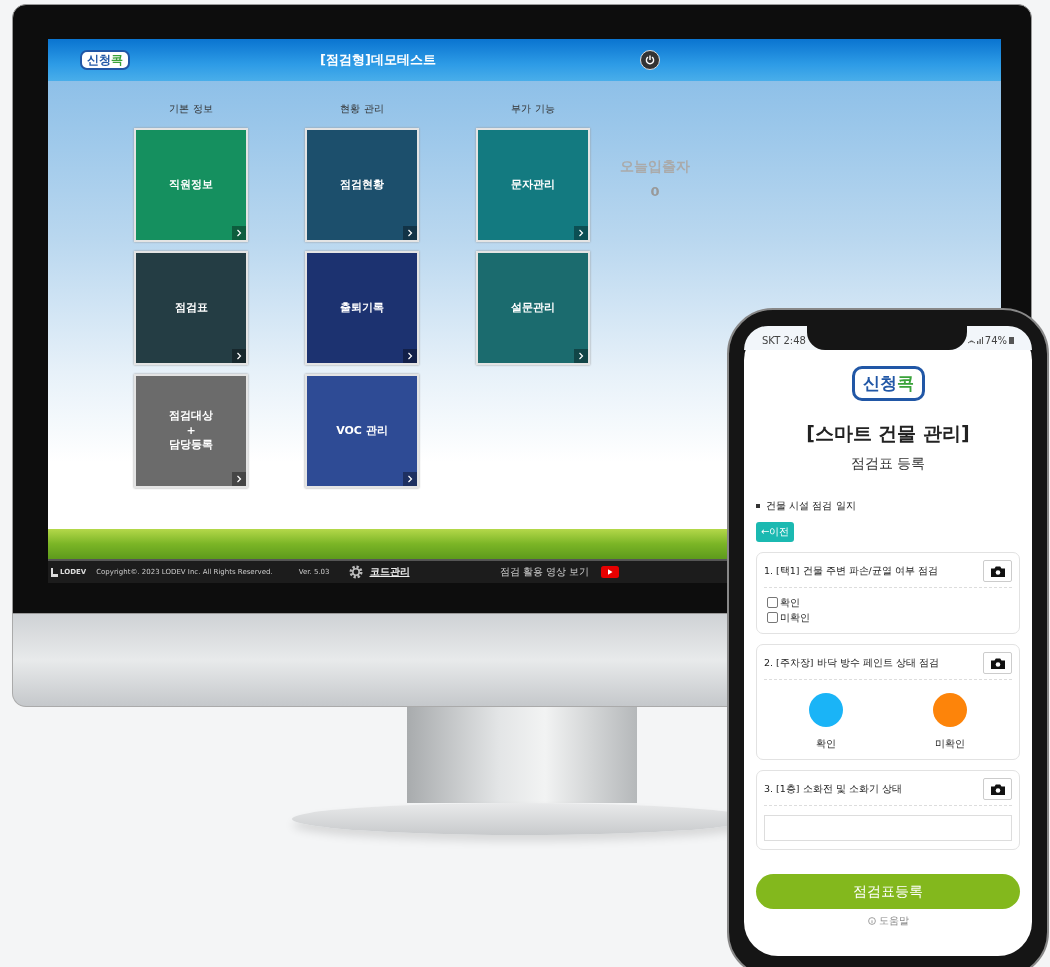 The height and width of the screenshot is (967, 1050). What do you see at coordinates (790, 602) in the screenshot?
I see `checkbox-label: 확인` at bounding box center [790, 602].